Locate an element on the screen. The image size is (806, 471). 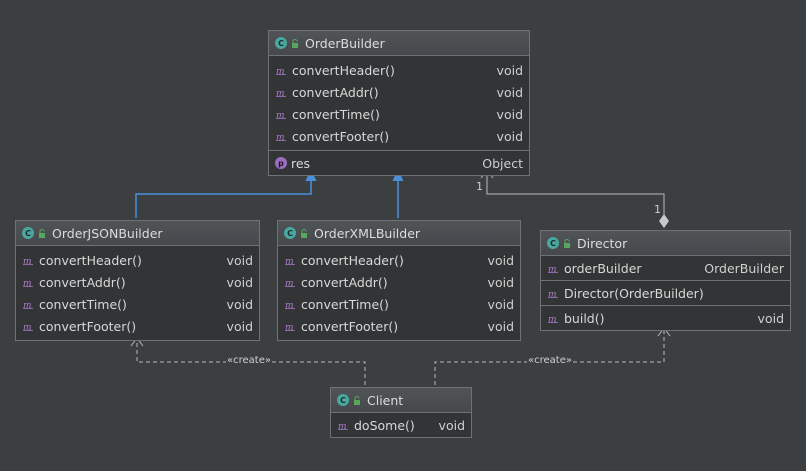
class-name: OrderXMLBuilder is located at coordinates (367, 233).